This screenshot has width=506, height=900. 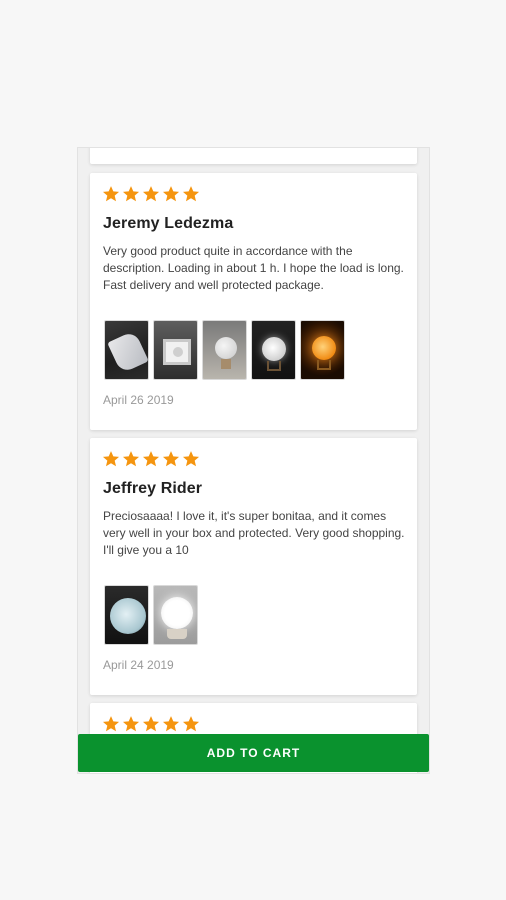 What do you see at coordinates (138, 665) in the screenshot?
I see `review-date: April 24 2019` at bounding box center [138, 665].